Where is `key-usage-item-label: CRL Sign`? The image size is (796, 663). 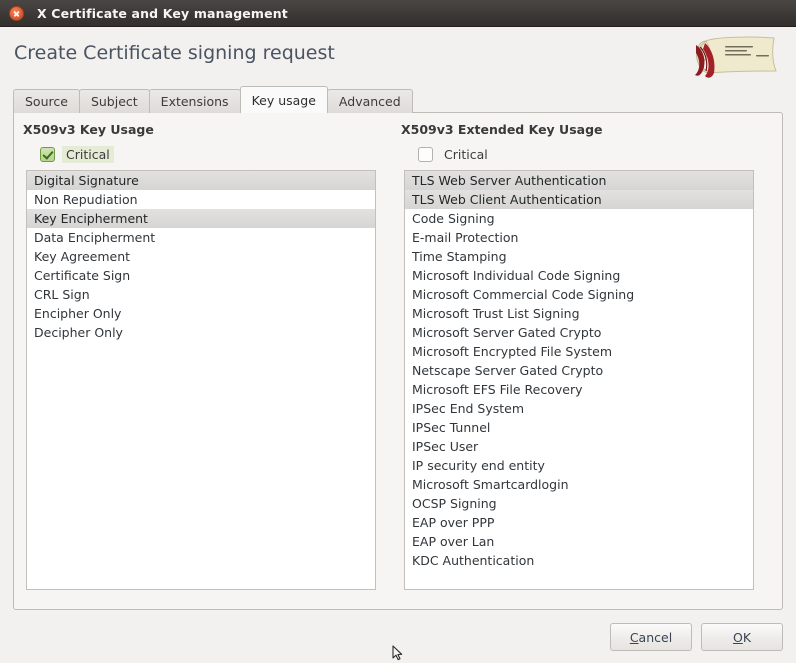
key-usage-item-label: CRL Sign is located at coordinates (62, 294).